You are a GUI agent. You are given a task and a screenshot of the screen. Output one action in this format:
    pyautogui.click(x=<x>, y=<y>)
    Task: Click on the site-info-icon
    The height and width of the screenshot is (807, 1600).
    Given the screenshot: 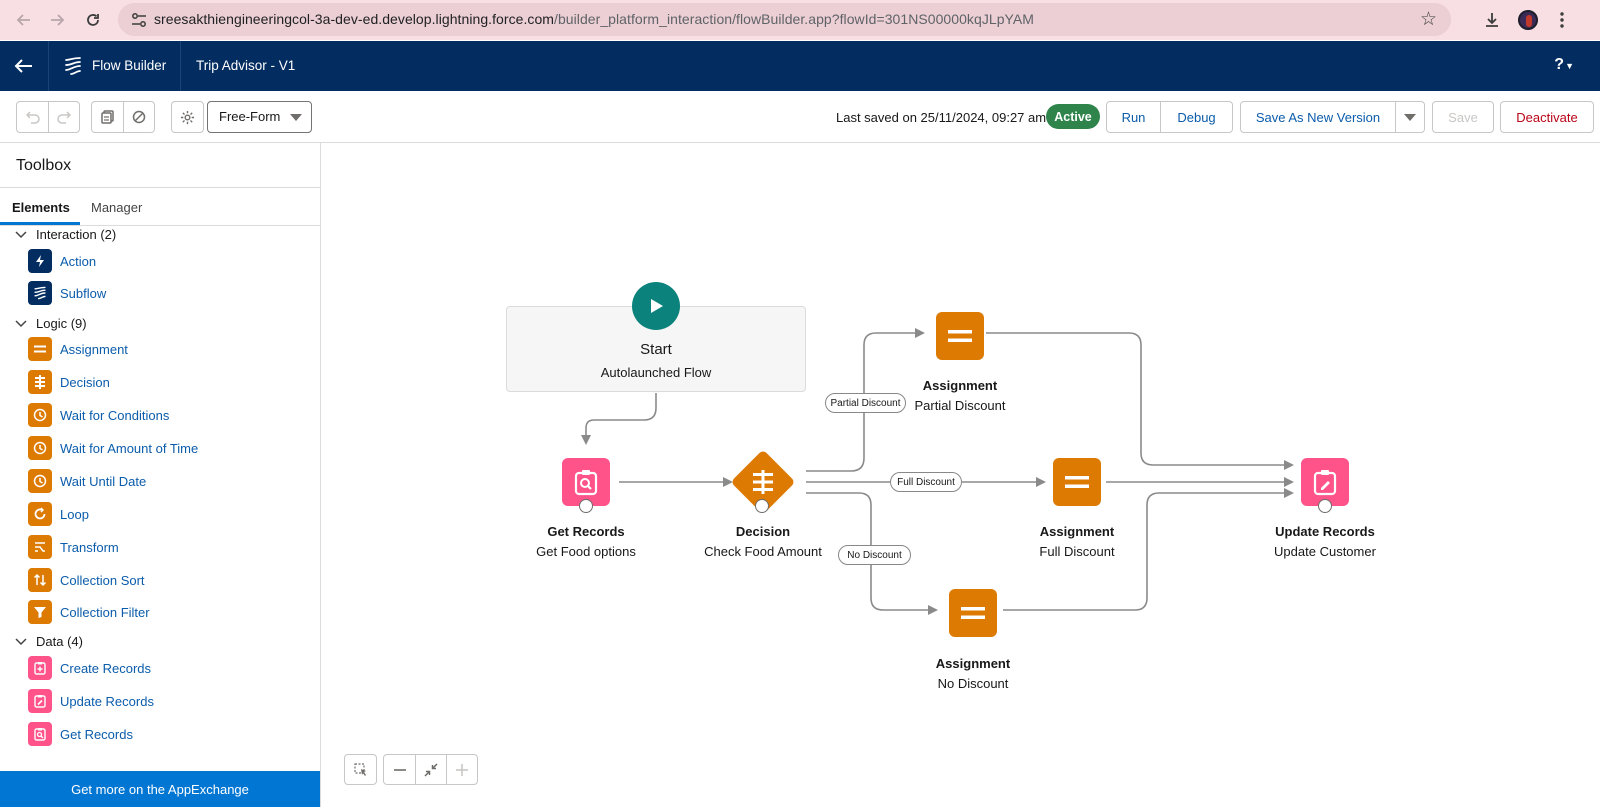 What is the action you would take?
    pyautogui.click(x=139, y=20)
    